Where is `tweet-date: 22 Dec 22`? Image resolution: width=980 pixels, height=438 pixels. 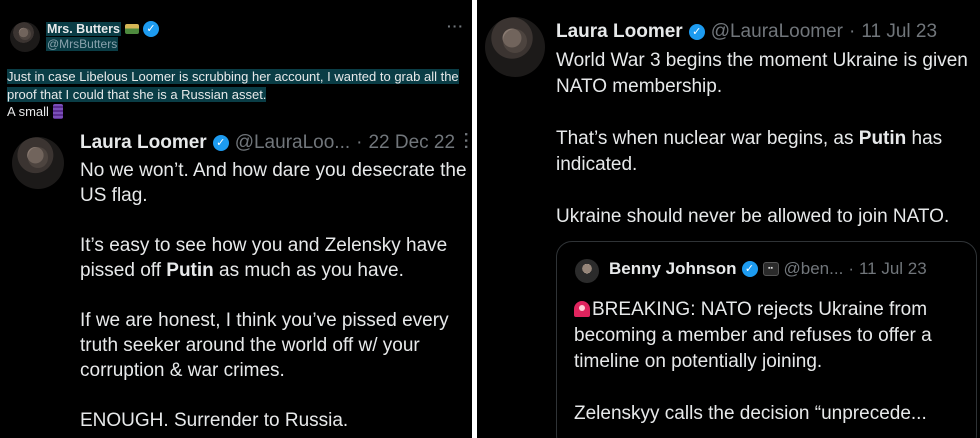 tweet-date: 22 Dec 22 is located at coordinates (411, 143).